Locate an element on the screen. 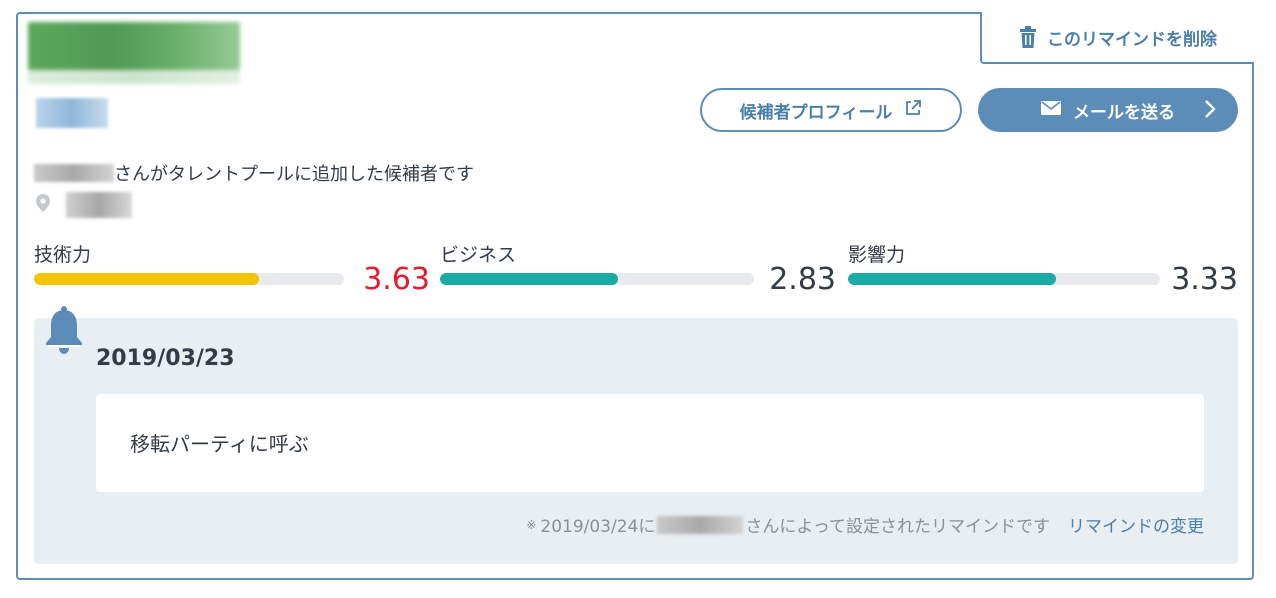 Image resolution: width=1276 pixels, height=598 pixels. send-mail-button: メールを送る is located at coordinates (1108, 110).